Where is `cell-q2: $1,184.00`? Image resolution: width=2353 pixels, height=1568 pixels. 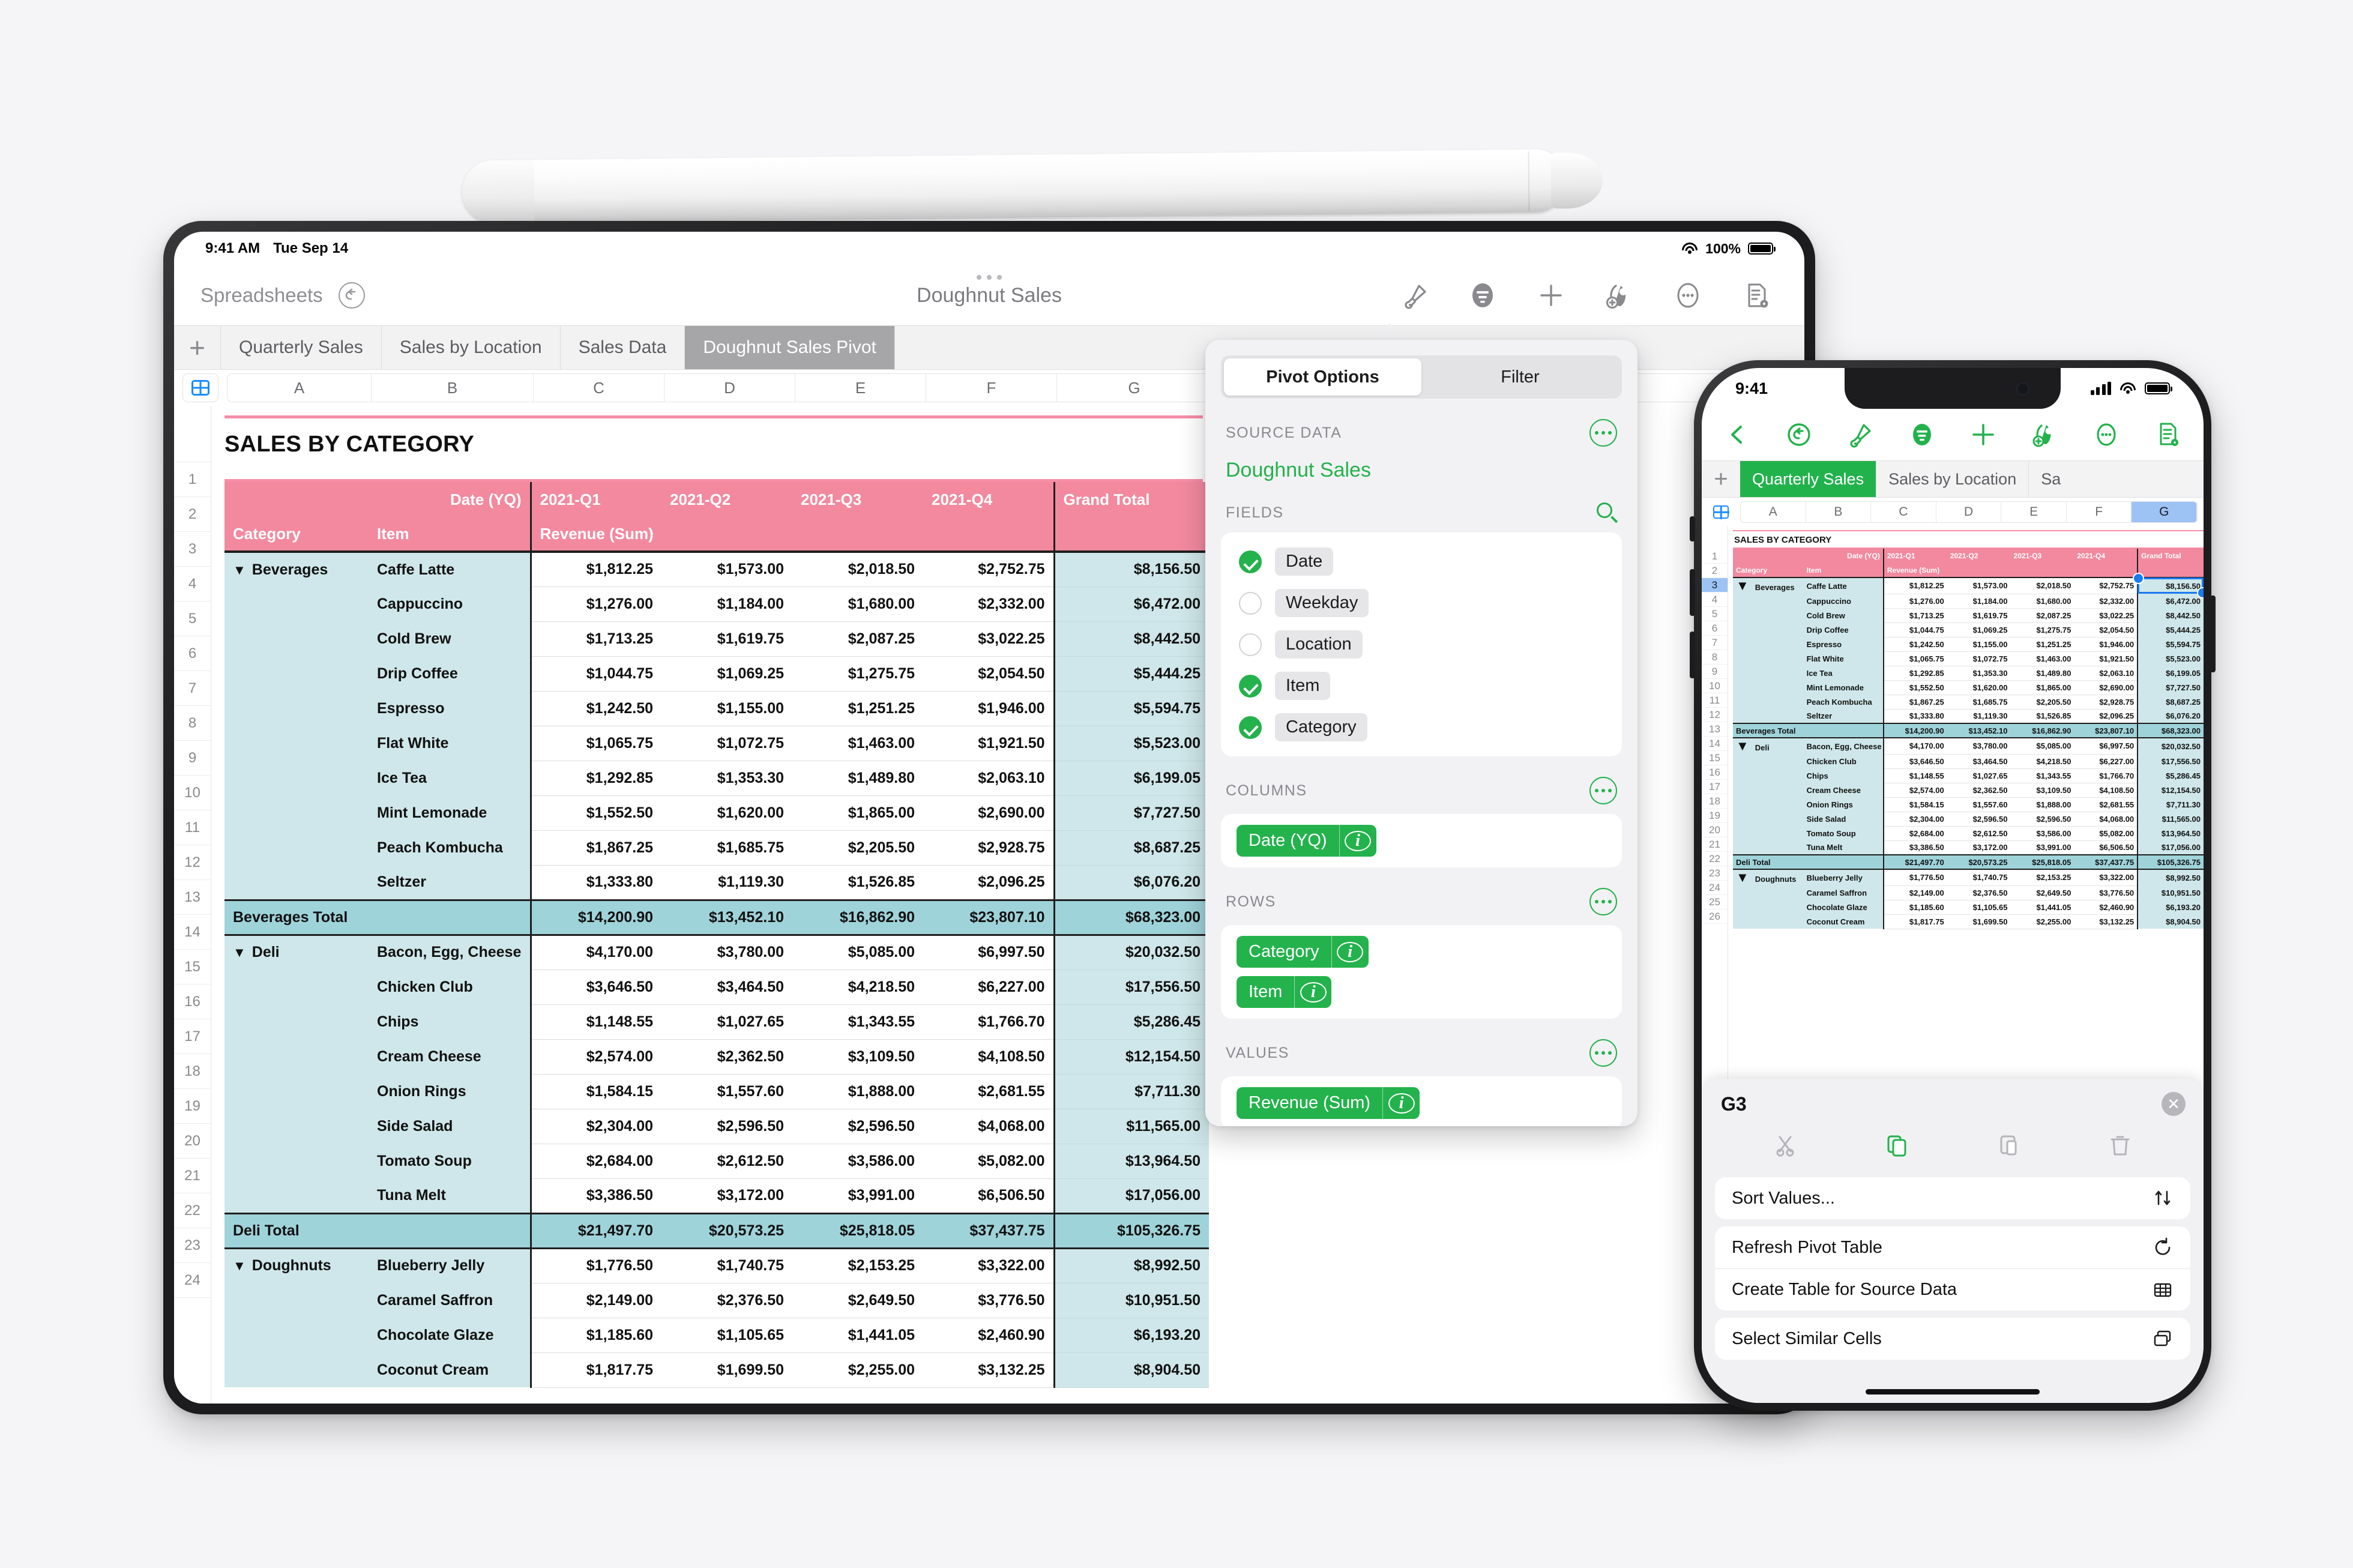 cell-q2: $1,184.00 is located at coordinates (726, 604).